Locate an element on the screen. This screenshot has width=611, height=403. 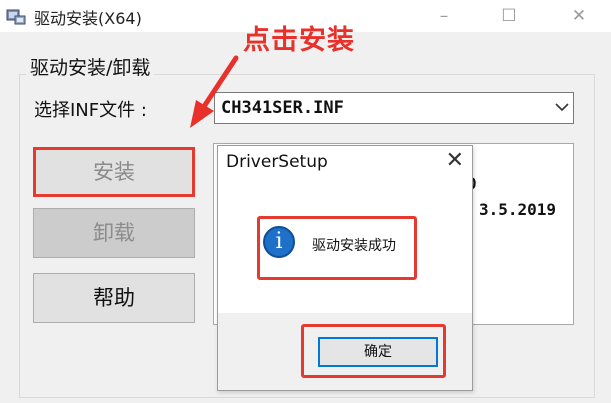
info-icon: i is located at coordinates (279, 242).